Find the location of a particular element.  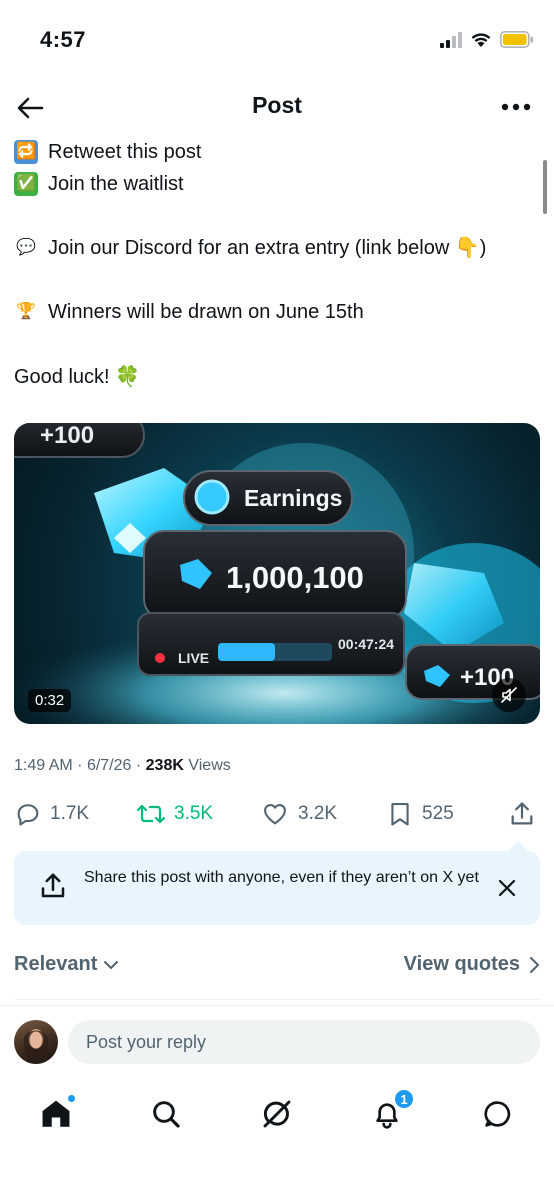

reply-placeholder: Post your reply is located at coordinates (146, 1041).